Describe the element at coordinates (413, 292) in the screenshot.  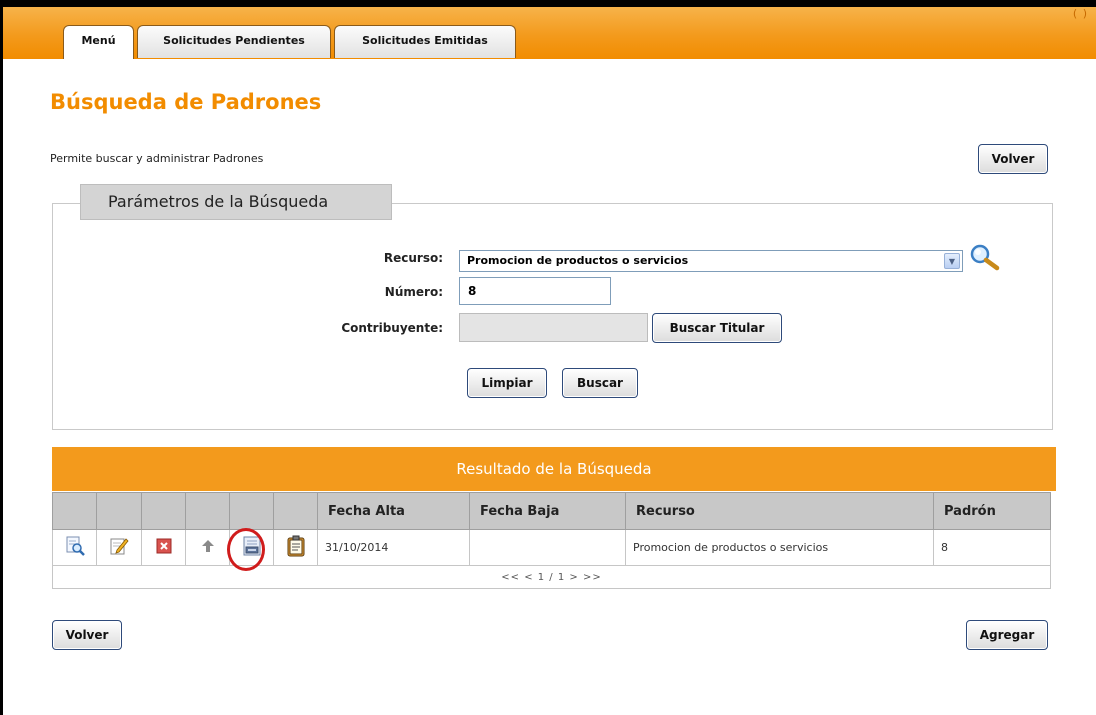
I see `number-label: Número:` at that location.